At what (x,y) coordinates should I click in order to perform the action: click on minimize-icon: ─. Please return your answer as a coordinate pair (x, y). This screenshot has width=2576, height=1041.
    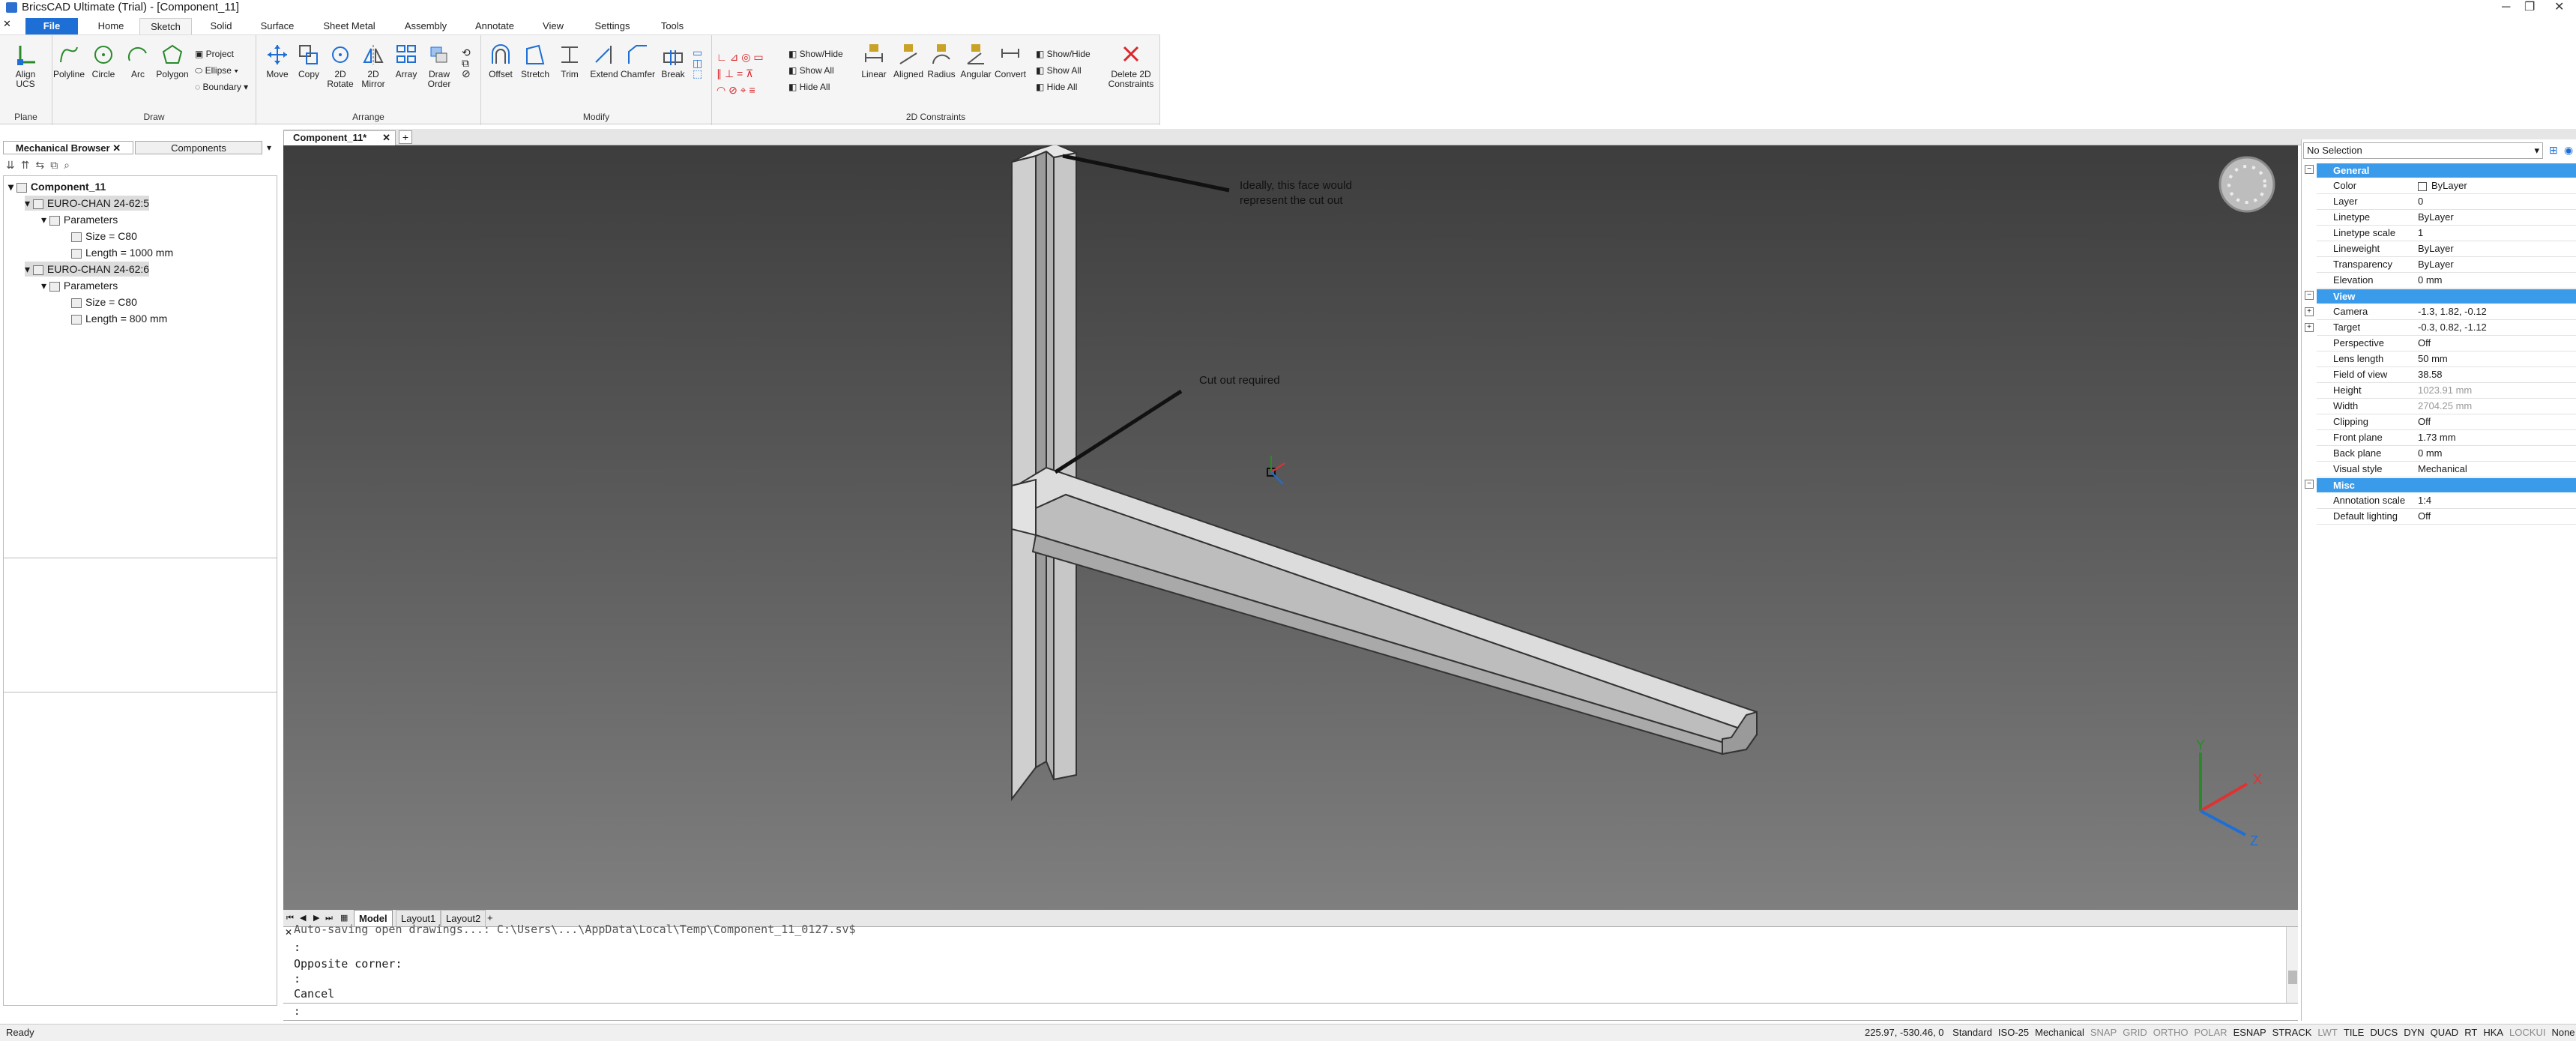
    Looking at the image, I should click on (2506, 7).